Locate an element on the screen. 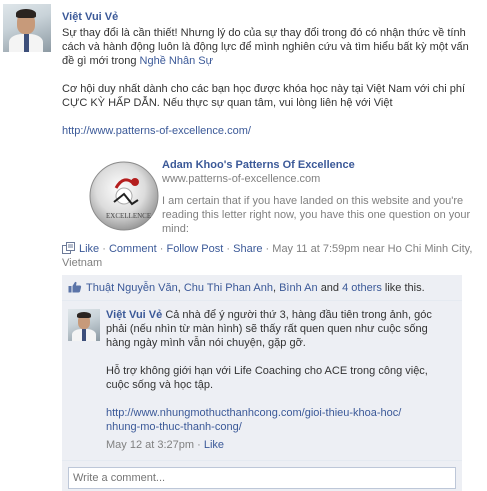 The image size is (487, 491). write-comment-row is located at coordinates (262, 476).